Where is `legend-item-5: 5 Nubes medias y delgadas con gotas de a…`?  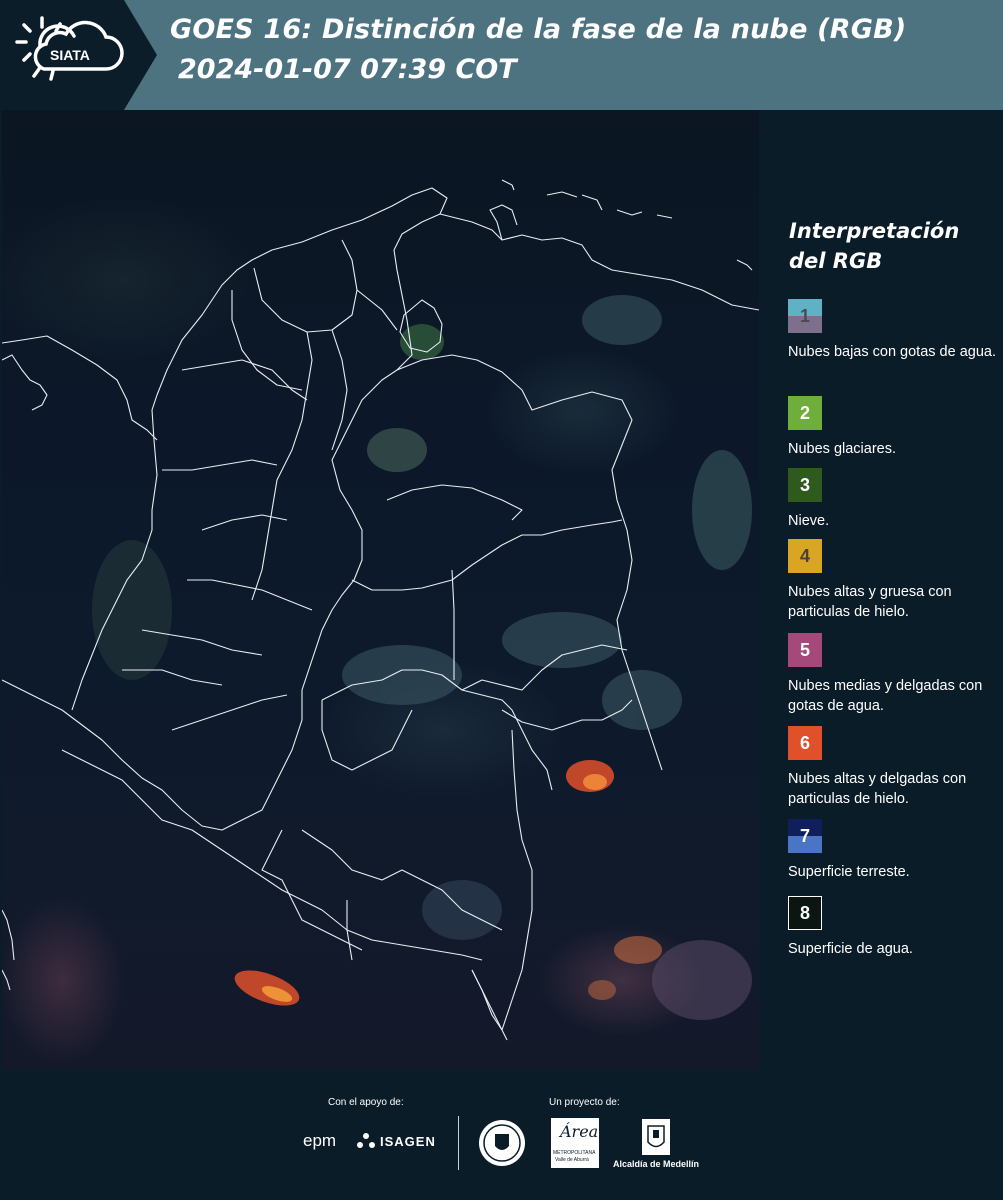 legend-item-5: 5 Nubes medias y delgadas con gotas de a… is located at coordinates (893, 674).